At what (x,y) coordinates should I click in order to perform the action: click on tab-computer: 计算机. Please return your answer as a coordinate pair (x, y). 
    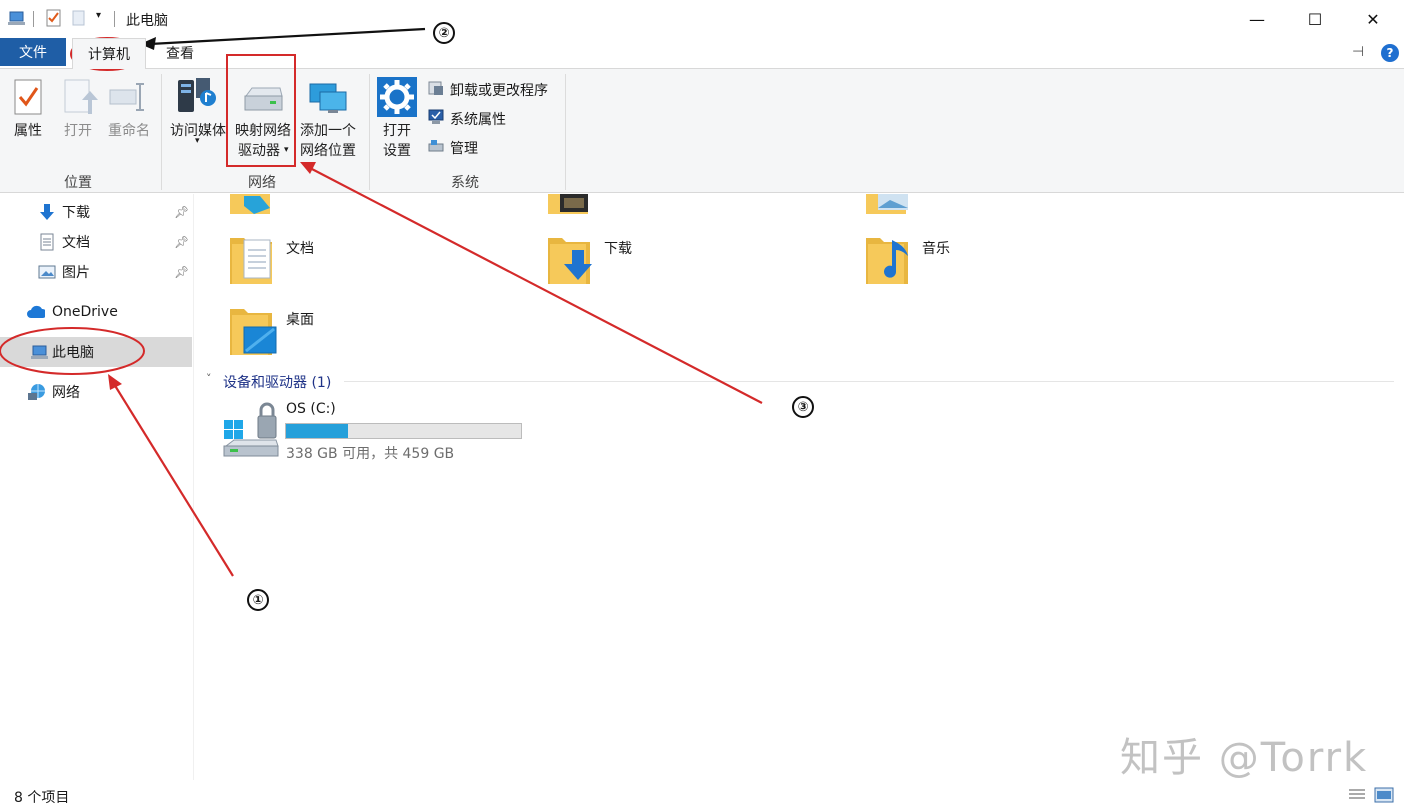
    Looking at the image, I should click on (109, 53).